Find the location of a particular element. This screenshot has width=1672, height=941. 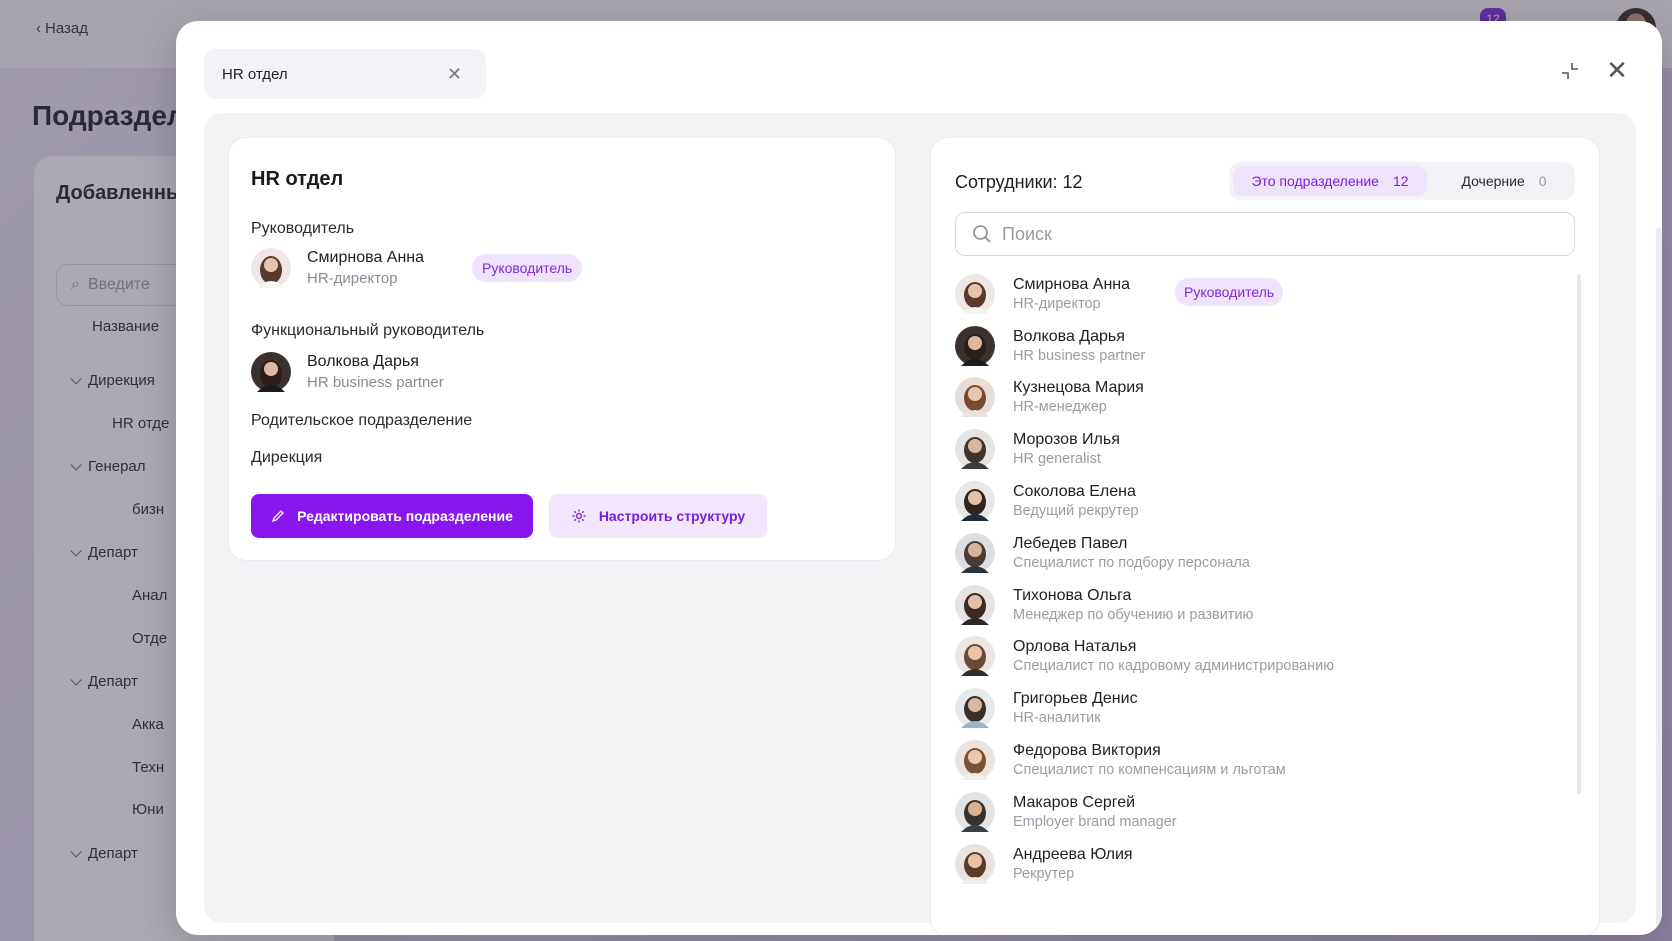

employee-name: Андреева Юлия is located at coordinates (1073, 854).